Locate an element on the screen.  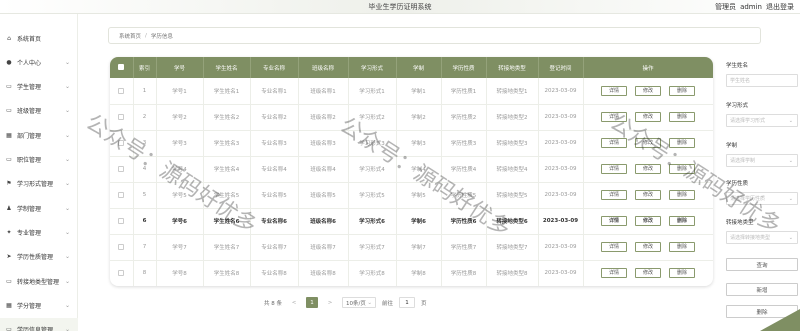
prev-page-button: < is located at coordinates (294, 302).